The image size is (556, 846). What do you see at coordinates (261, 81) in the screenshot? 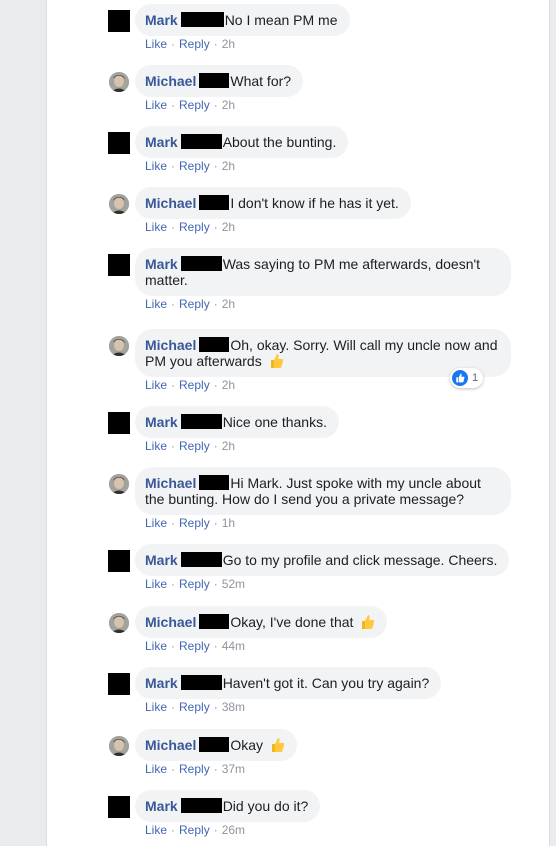
I see `comment-text: What for?` at bounding box center [261, 81].